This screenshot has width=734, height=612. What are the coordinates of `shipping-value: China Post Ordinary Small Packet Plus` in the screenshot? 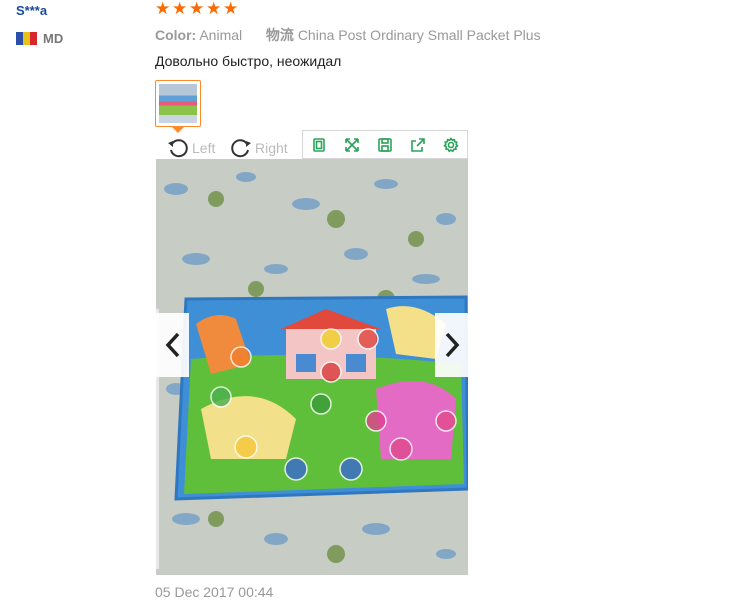 It's located at (419, 35).